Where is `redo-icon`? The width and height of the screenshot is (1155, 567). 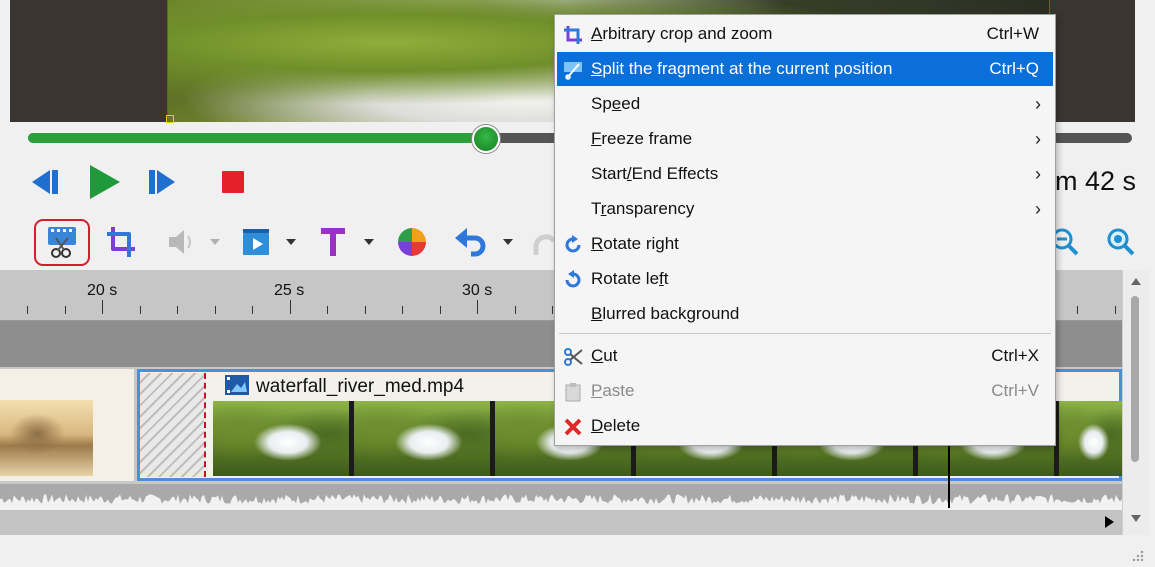 redo-icon is located at coordinates (543, 244).